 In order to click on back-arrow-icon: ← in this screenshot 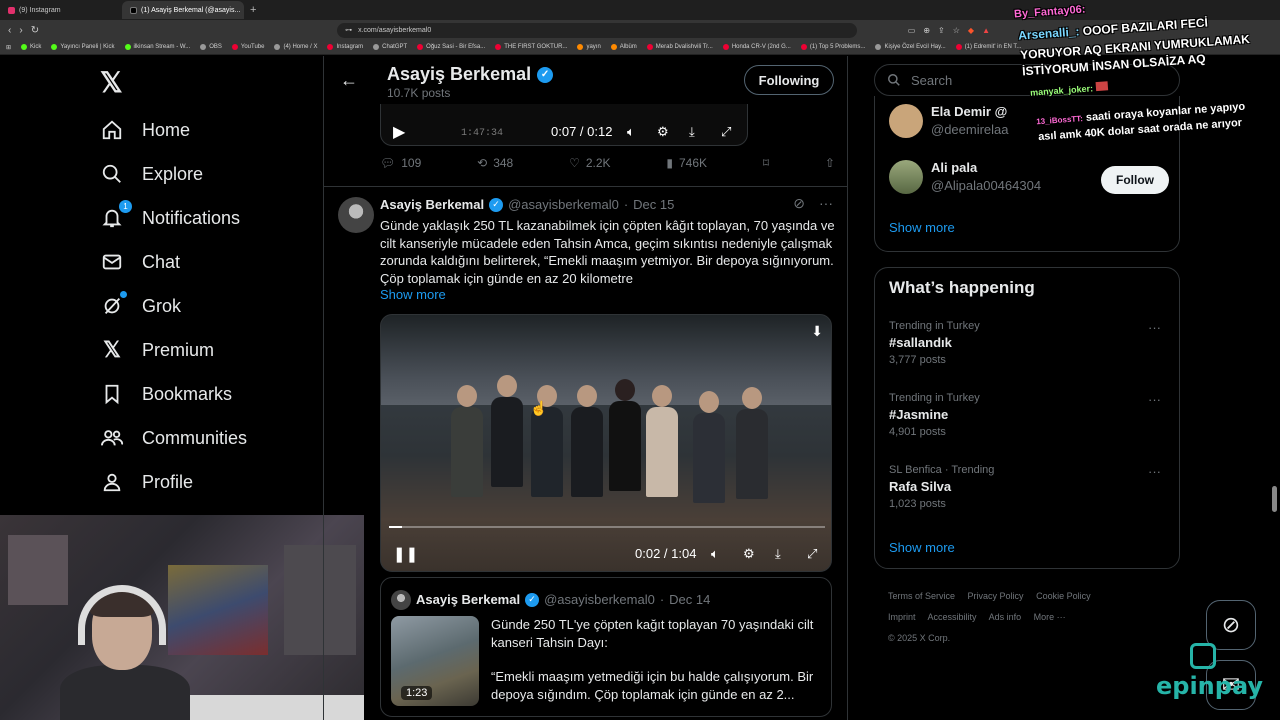, I will do `click(349, 80)`.